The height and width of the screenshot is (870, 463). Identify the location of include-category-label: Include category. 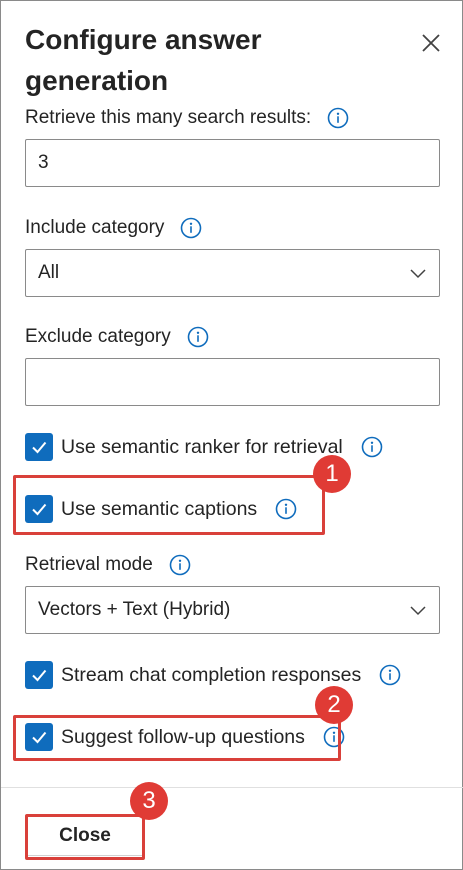
(113, 228).